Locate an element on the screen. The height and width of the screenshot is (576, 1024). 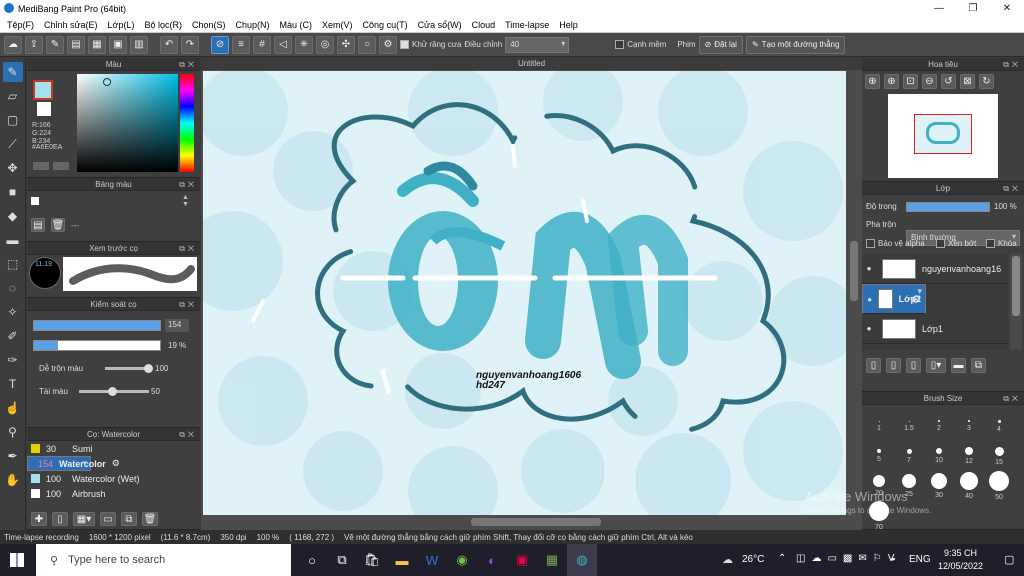
palette-swatch is located at coordinates (35, 201).